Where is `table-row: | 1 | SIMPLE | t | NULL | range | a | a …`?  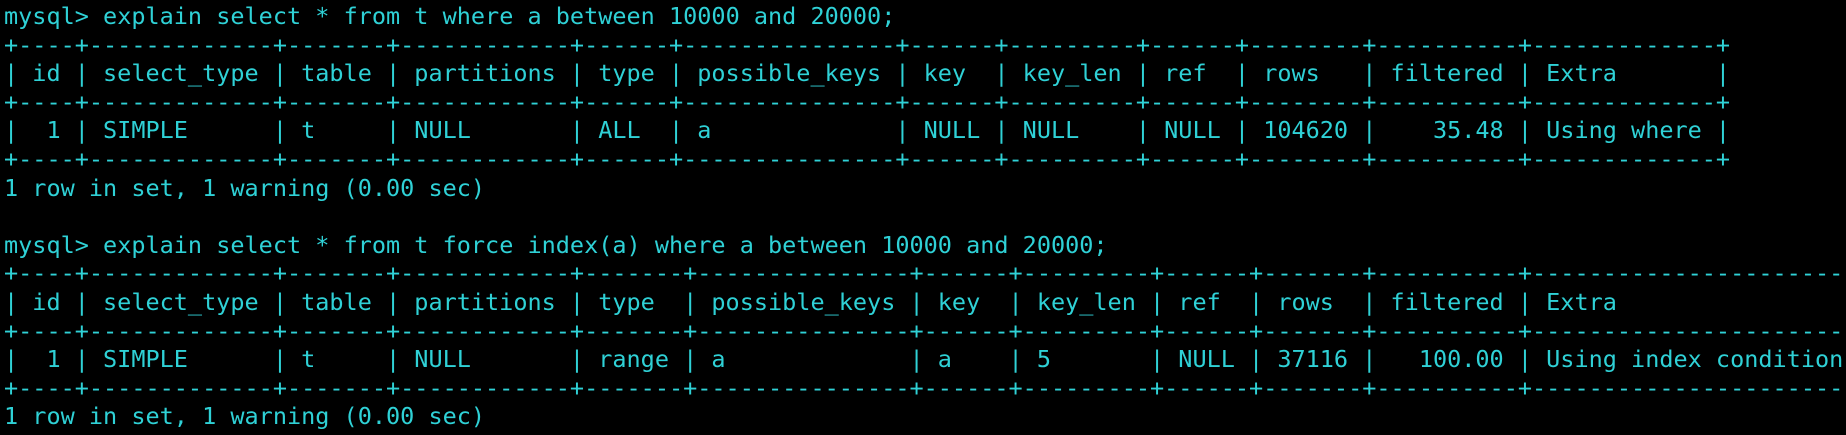 table-row: | 1 | SIMPLE | t | NULL | range | a | a … is located at coordinates (925, 359).